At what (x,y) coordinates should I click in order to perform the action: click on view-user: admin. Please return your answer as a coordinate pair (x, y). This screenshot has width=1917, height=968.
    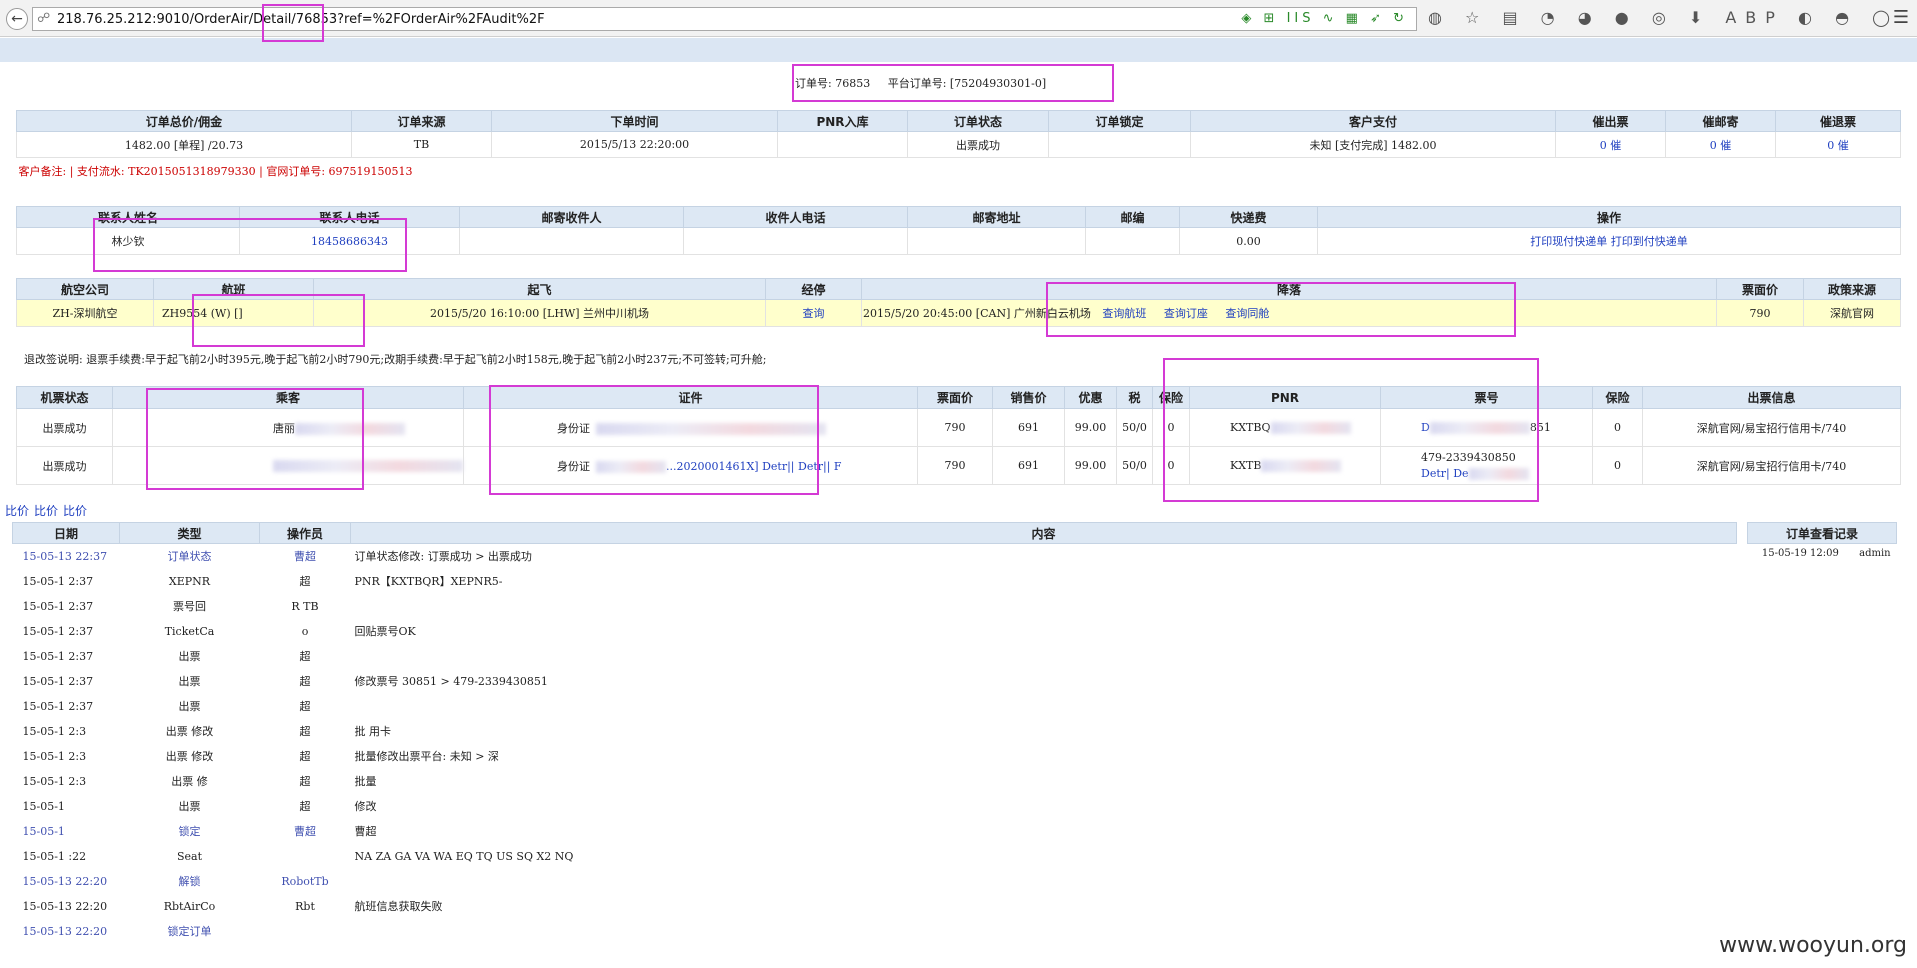
    Looking at the image, I should click on (1875, 554).